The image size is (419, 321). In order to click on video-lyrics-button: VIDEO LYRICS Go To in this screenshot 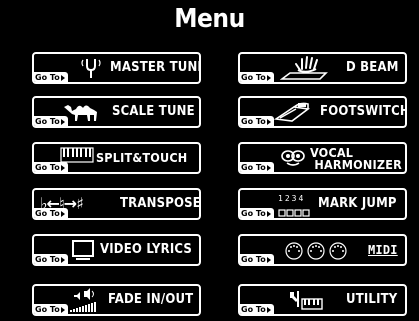, I will do `click(116, 250)`.